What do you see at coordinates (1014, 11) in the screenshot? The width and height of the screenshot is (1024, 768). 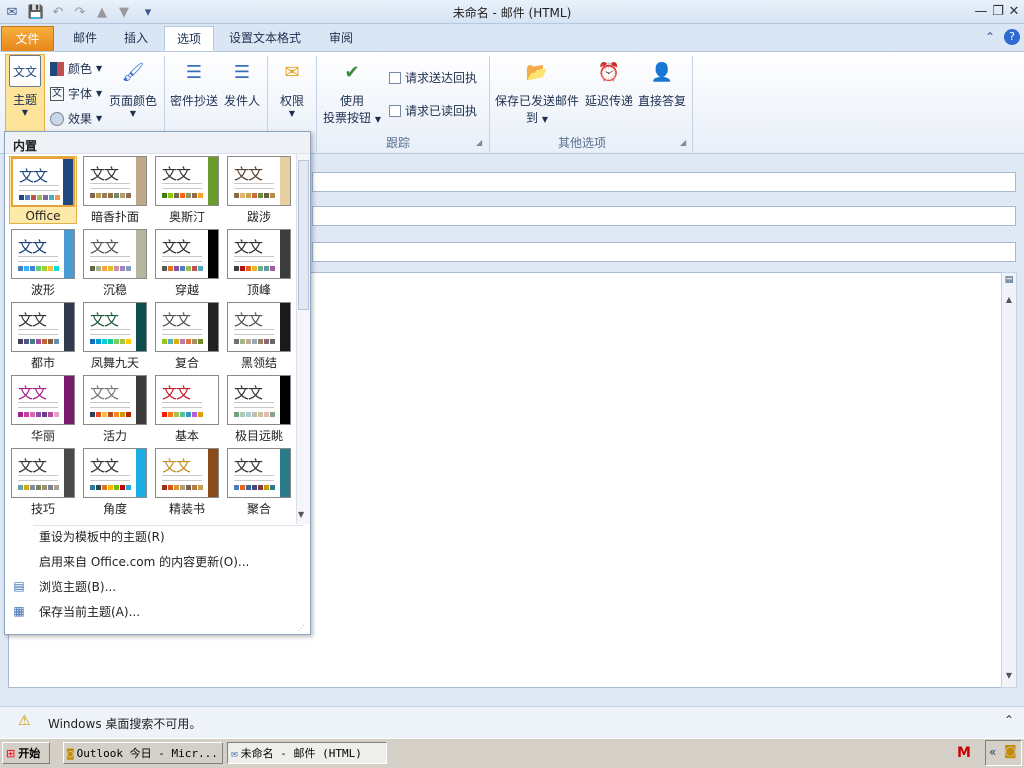 I see `close-icon: ✕` at bounding box center [1014, 11].